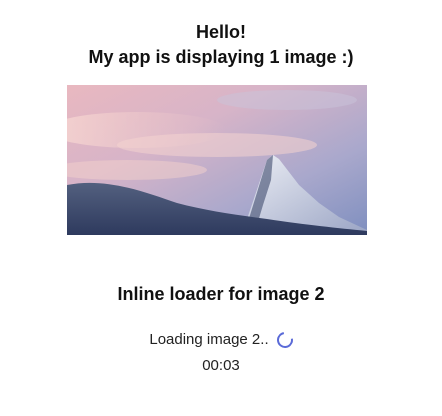 Image resolution: width=442 pixels, height=416 pixels. What do you see at coordinates (220, 32) in the screenshot?
I see `greeting-heading: Hello!` at bounding box center [220, 32].